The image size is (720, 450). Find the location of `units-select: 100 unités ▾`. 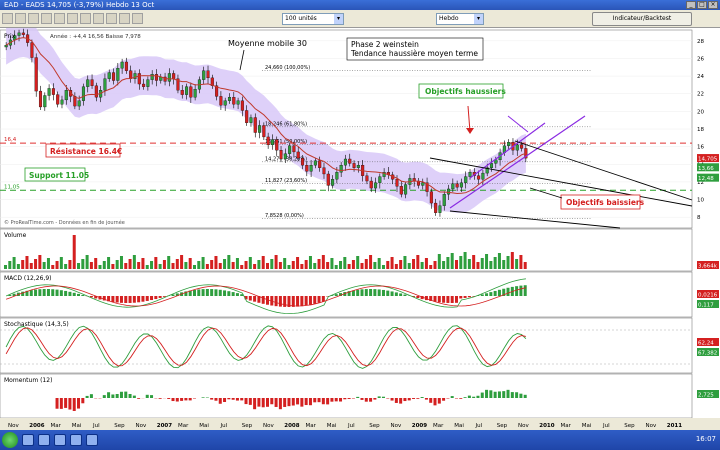

units-select: 100 unités ▾ is located at coordinates (313, 19).